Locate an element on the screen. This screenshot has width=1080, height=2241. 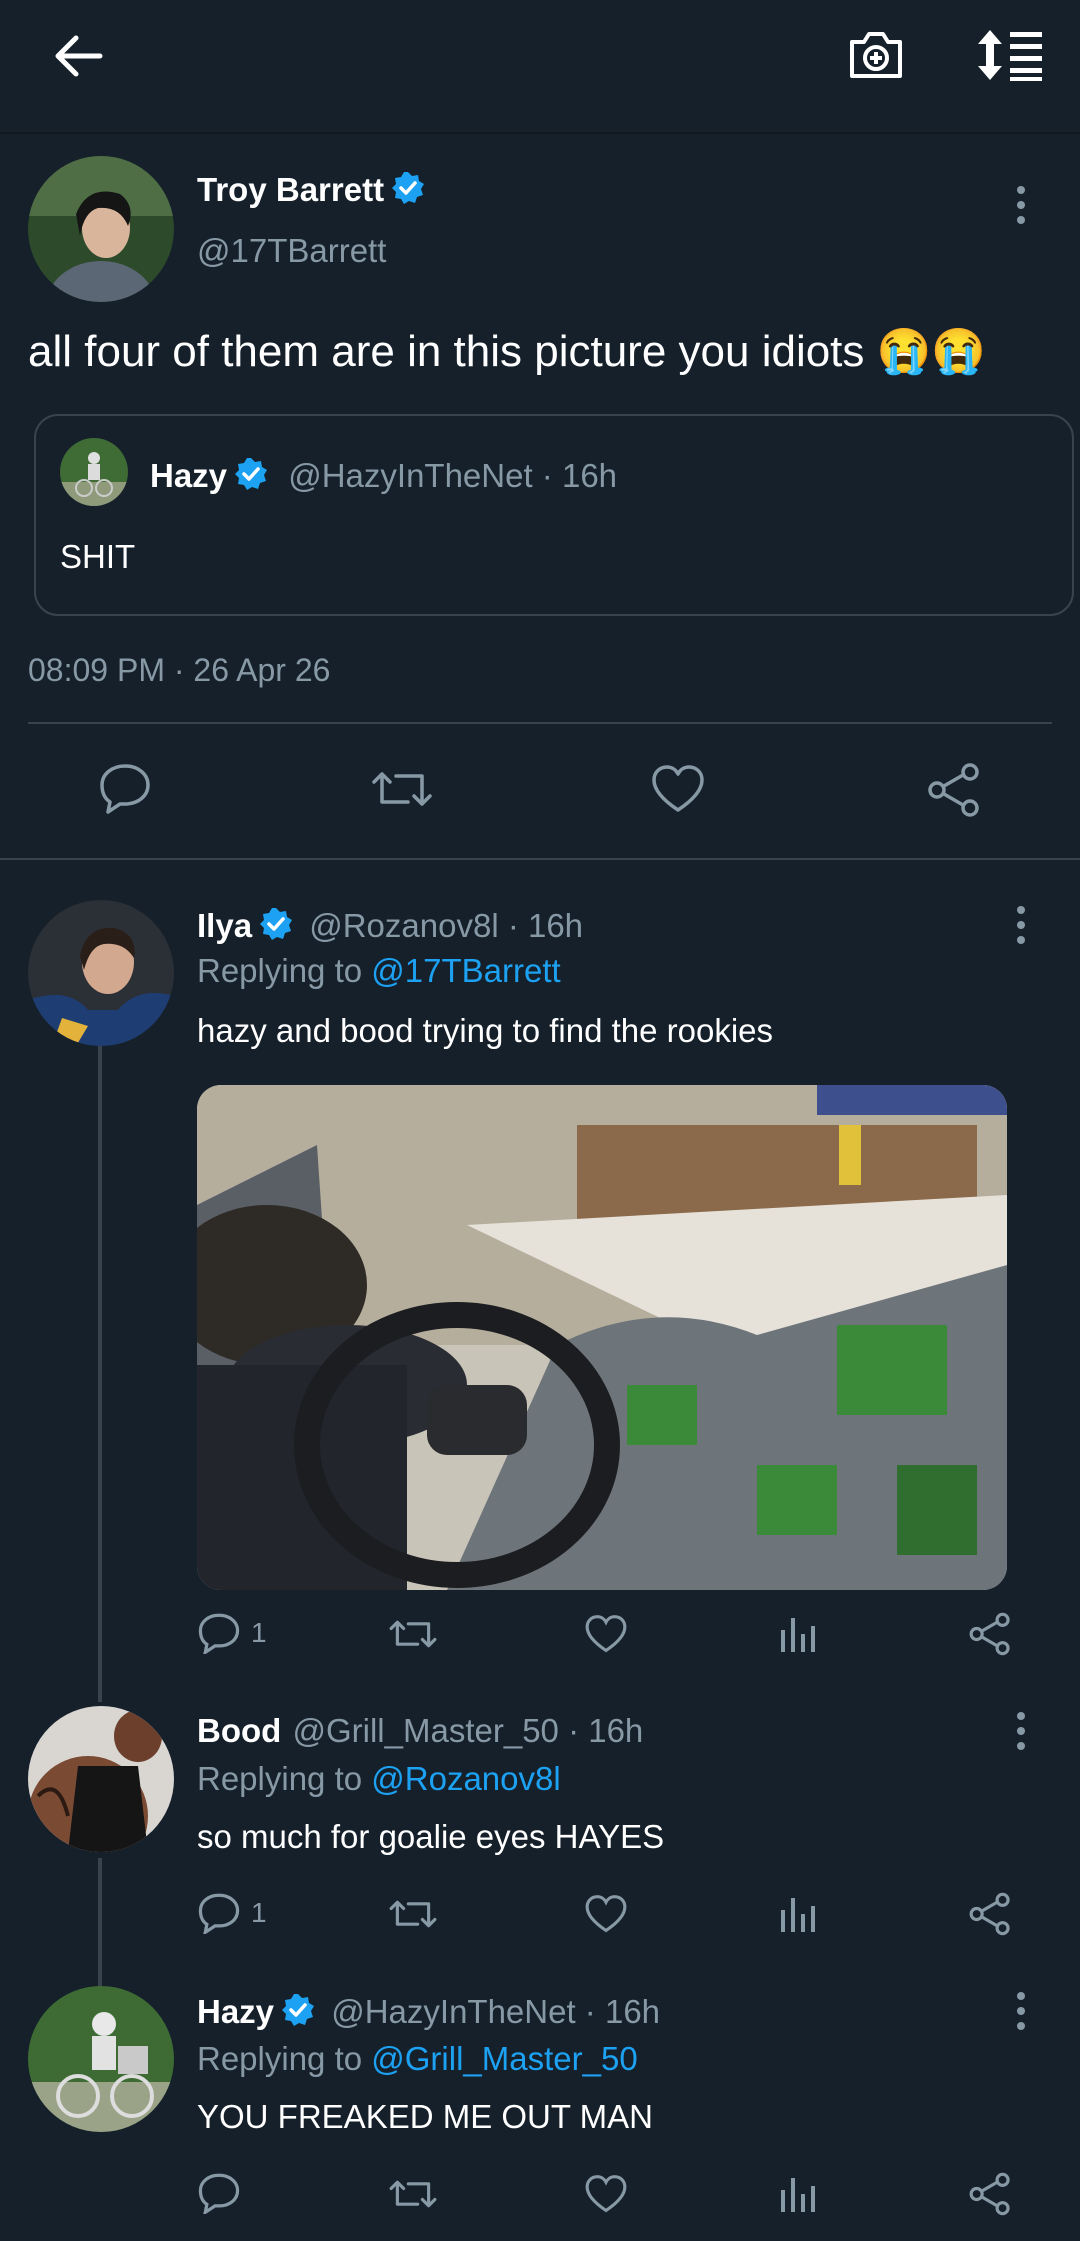
quoted-handle-time: @HazyInTheNet · 16h is located at coordinates (453, 475).